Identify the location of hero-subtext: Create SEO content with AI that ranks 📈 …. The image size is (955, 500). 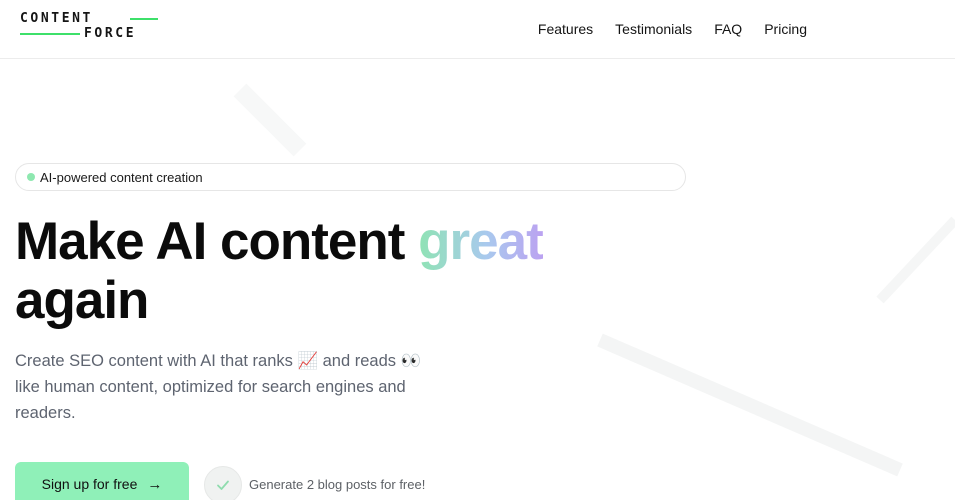
(218, 387).